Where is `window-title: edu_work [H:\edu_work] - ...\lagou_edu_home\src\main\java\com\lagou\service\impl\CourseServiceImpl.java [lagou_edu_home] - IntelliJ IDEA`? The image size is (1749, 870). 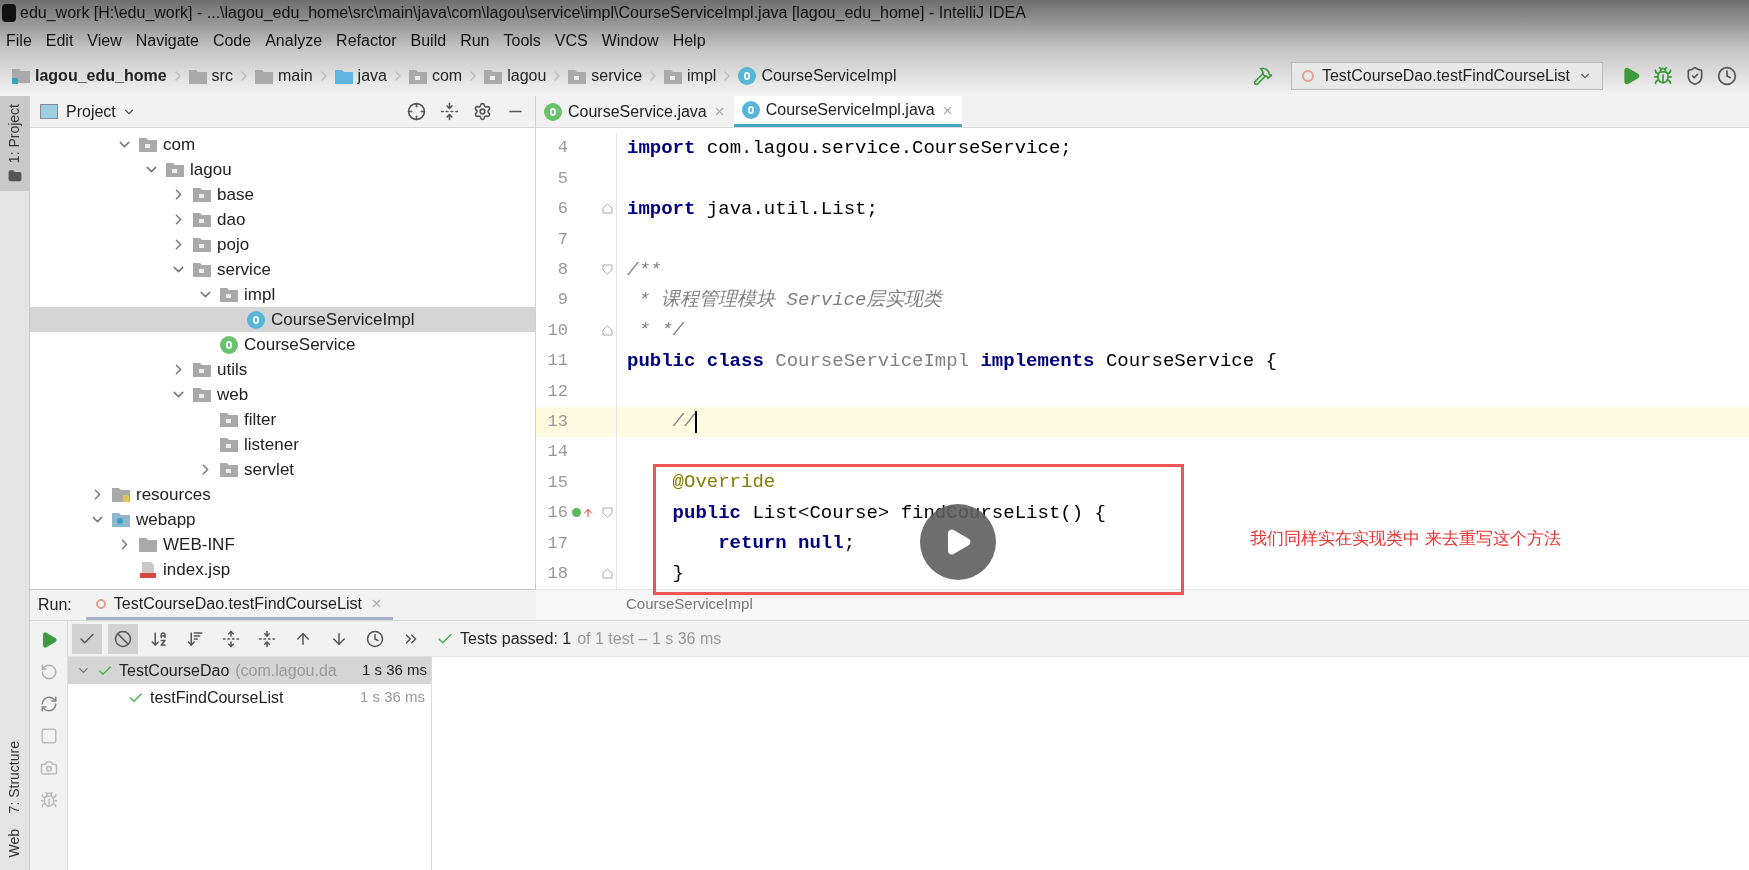
window-title: edu_work [H:\edu_work] - ...\lagou_edu_home\src\main\java\com\lagou\service\impl\CourseServiceImpl.java [lagou_edu_home] - IntelliJ IDEA is located at coordinates (523, 13).